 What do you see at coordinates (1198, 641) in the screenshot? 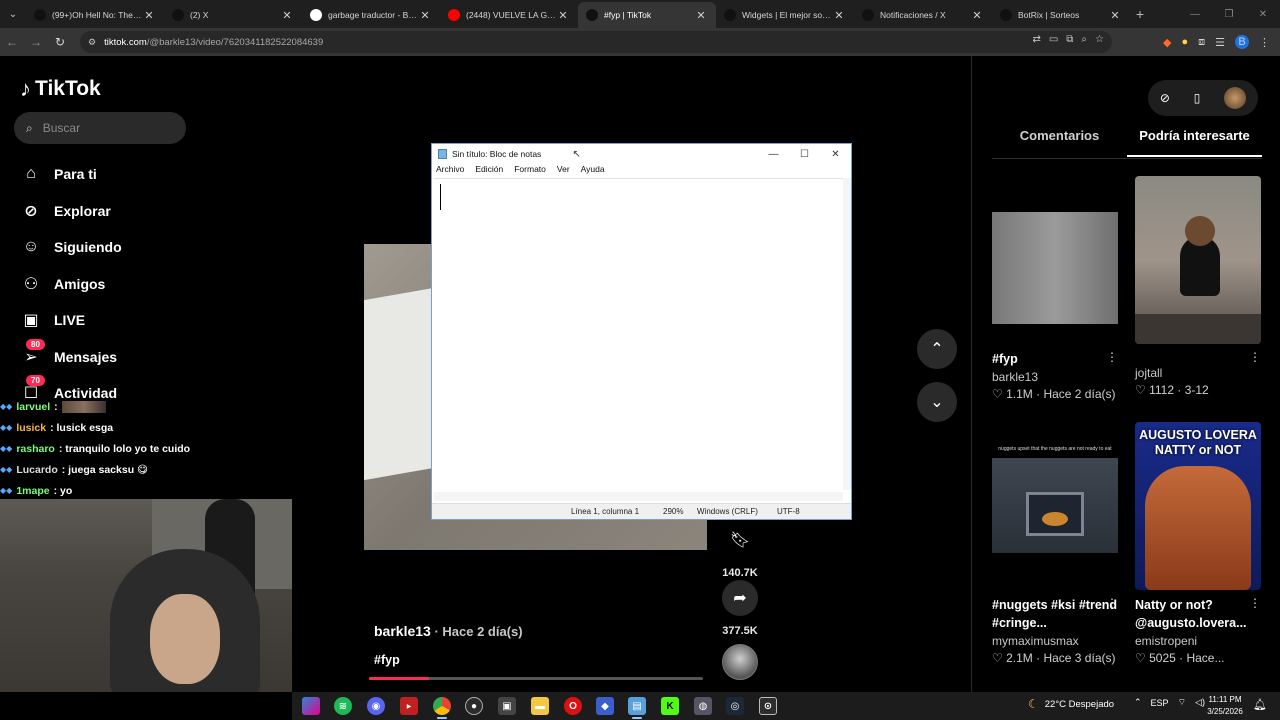
I see `card-user: emistropeni` at bounding box center [1198, 641].